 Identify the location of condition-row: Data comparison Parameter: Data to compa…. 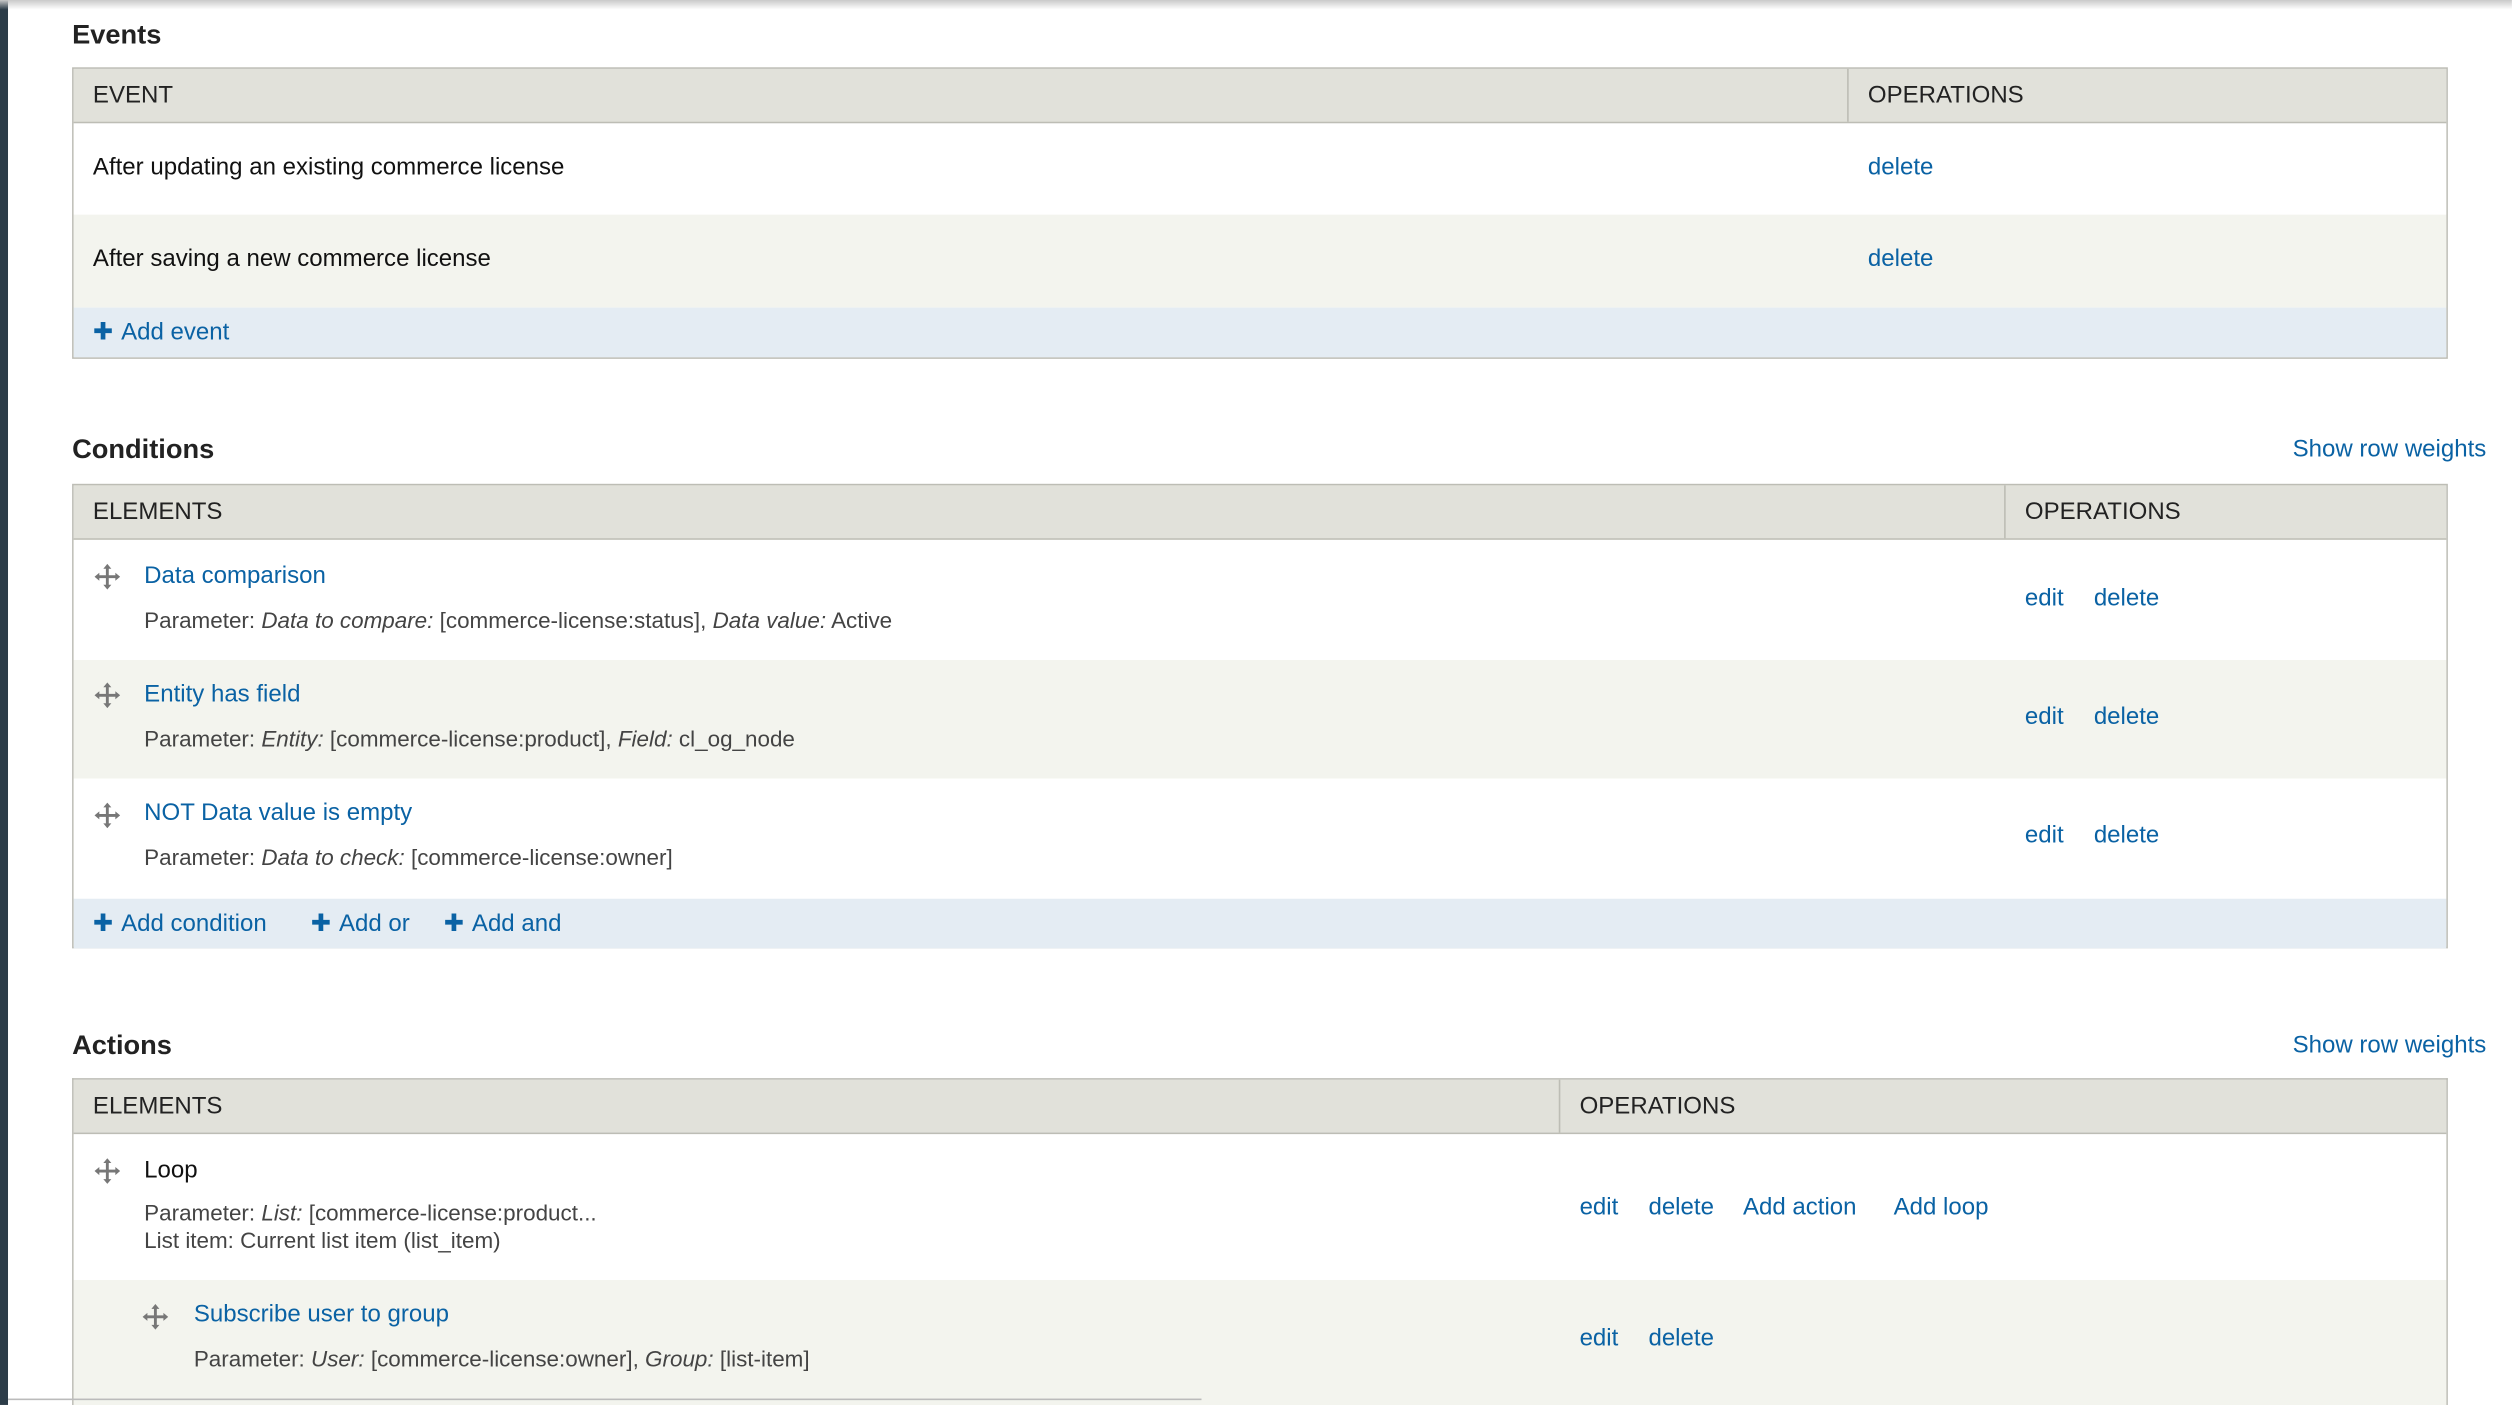
(1260, 600).